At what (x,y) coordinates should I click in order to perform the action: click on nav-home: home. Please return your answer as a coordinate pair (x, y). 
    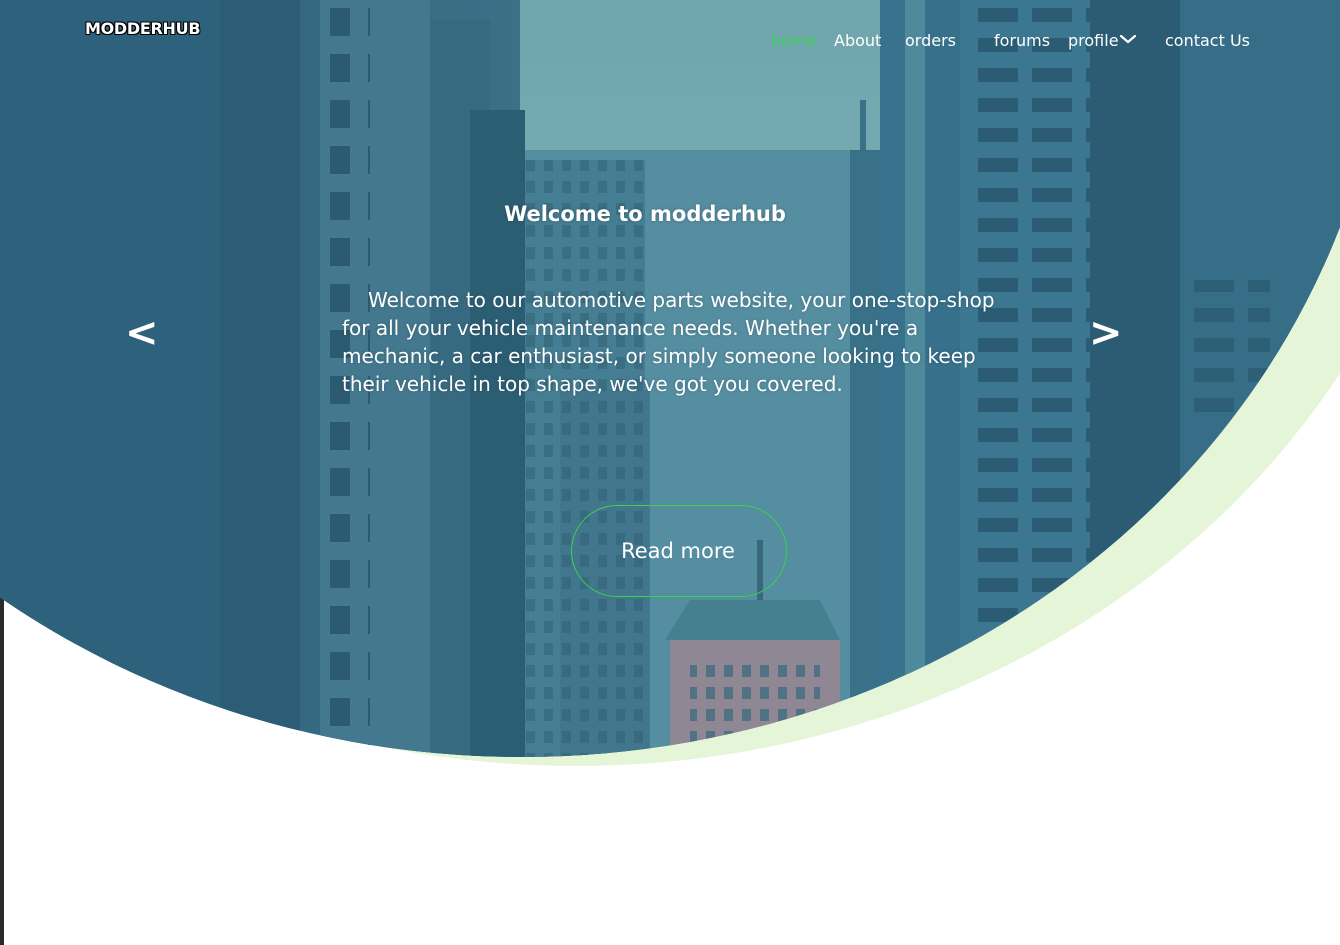
    Looking at the image, I should click on (793, 40).